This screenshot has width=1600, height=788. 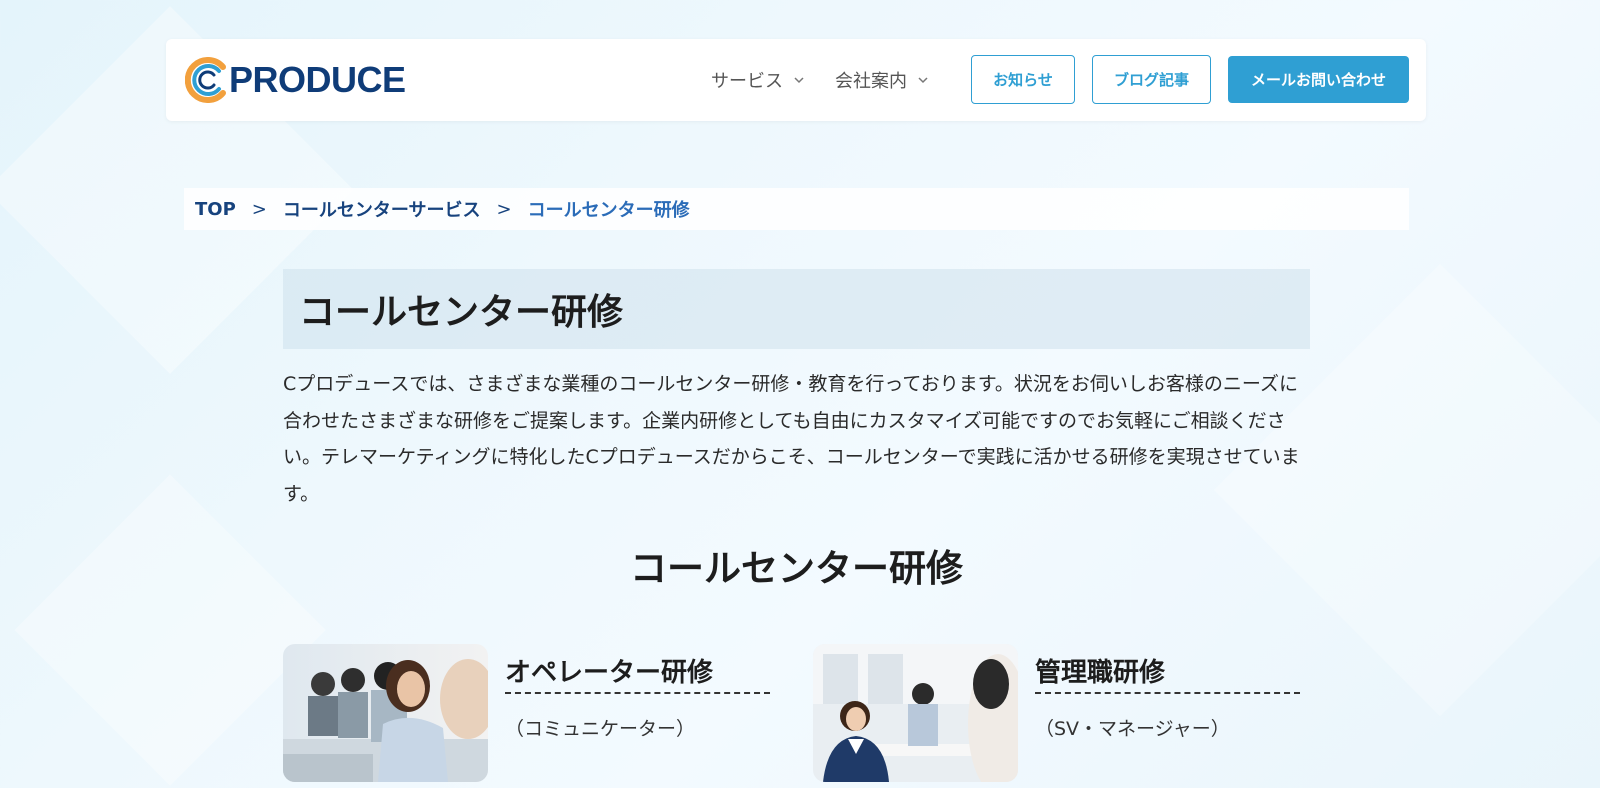 I want to click on nav-item-company: 会社案内, so click(x=882, y=80).